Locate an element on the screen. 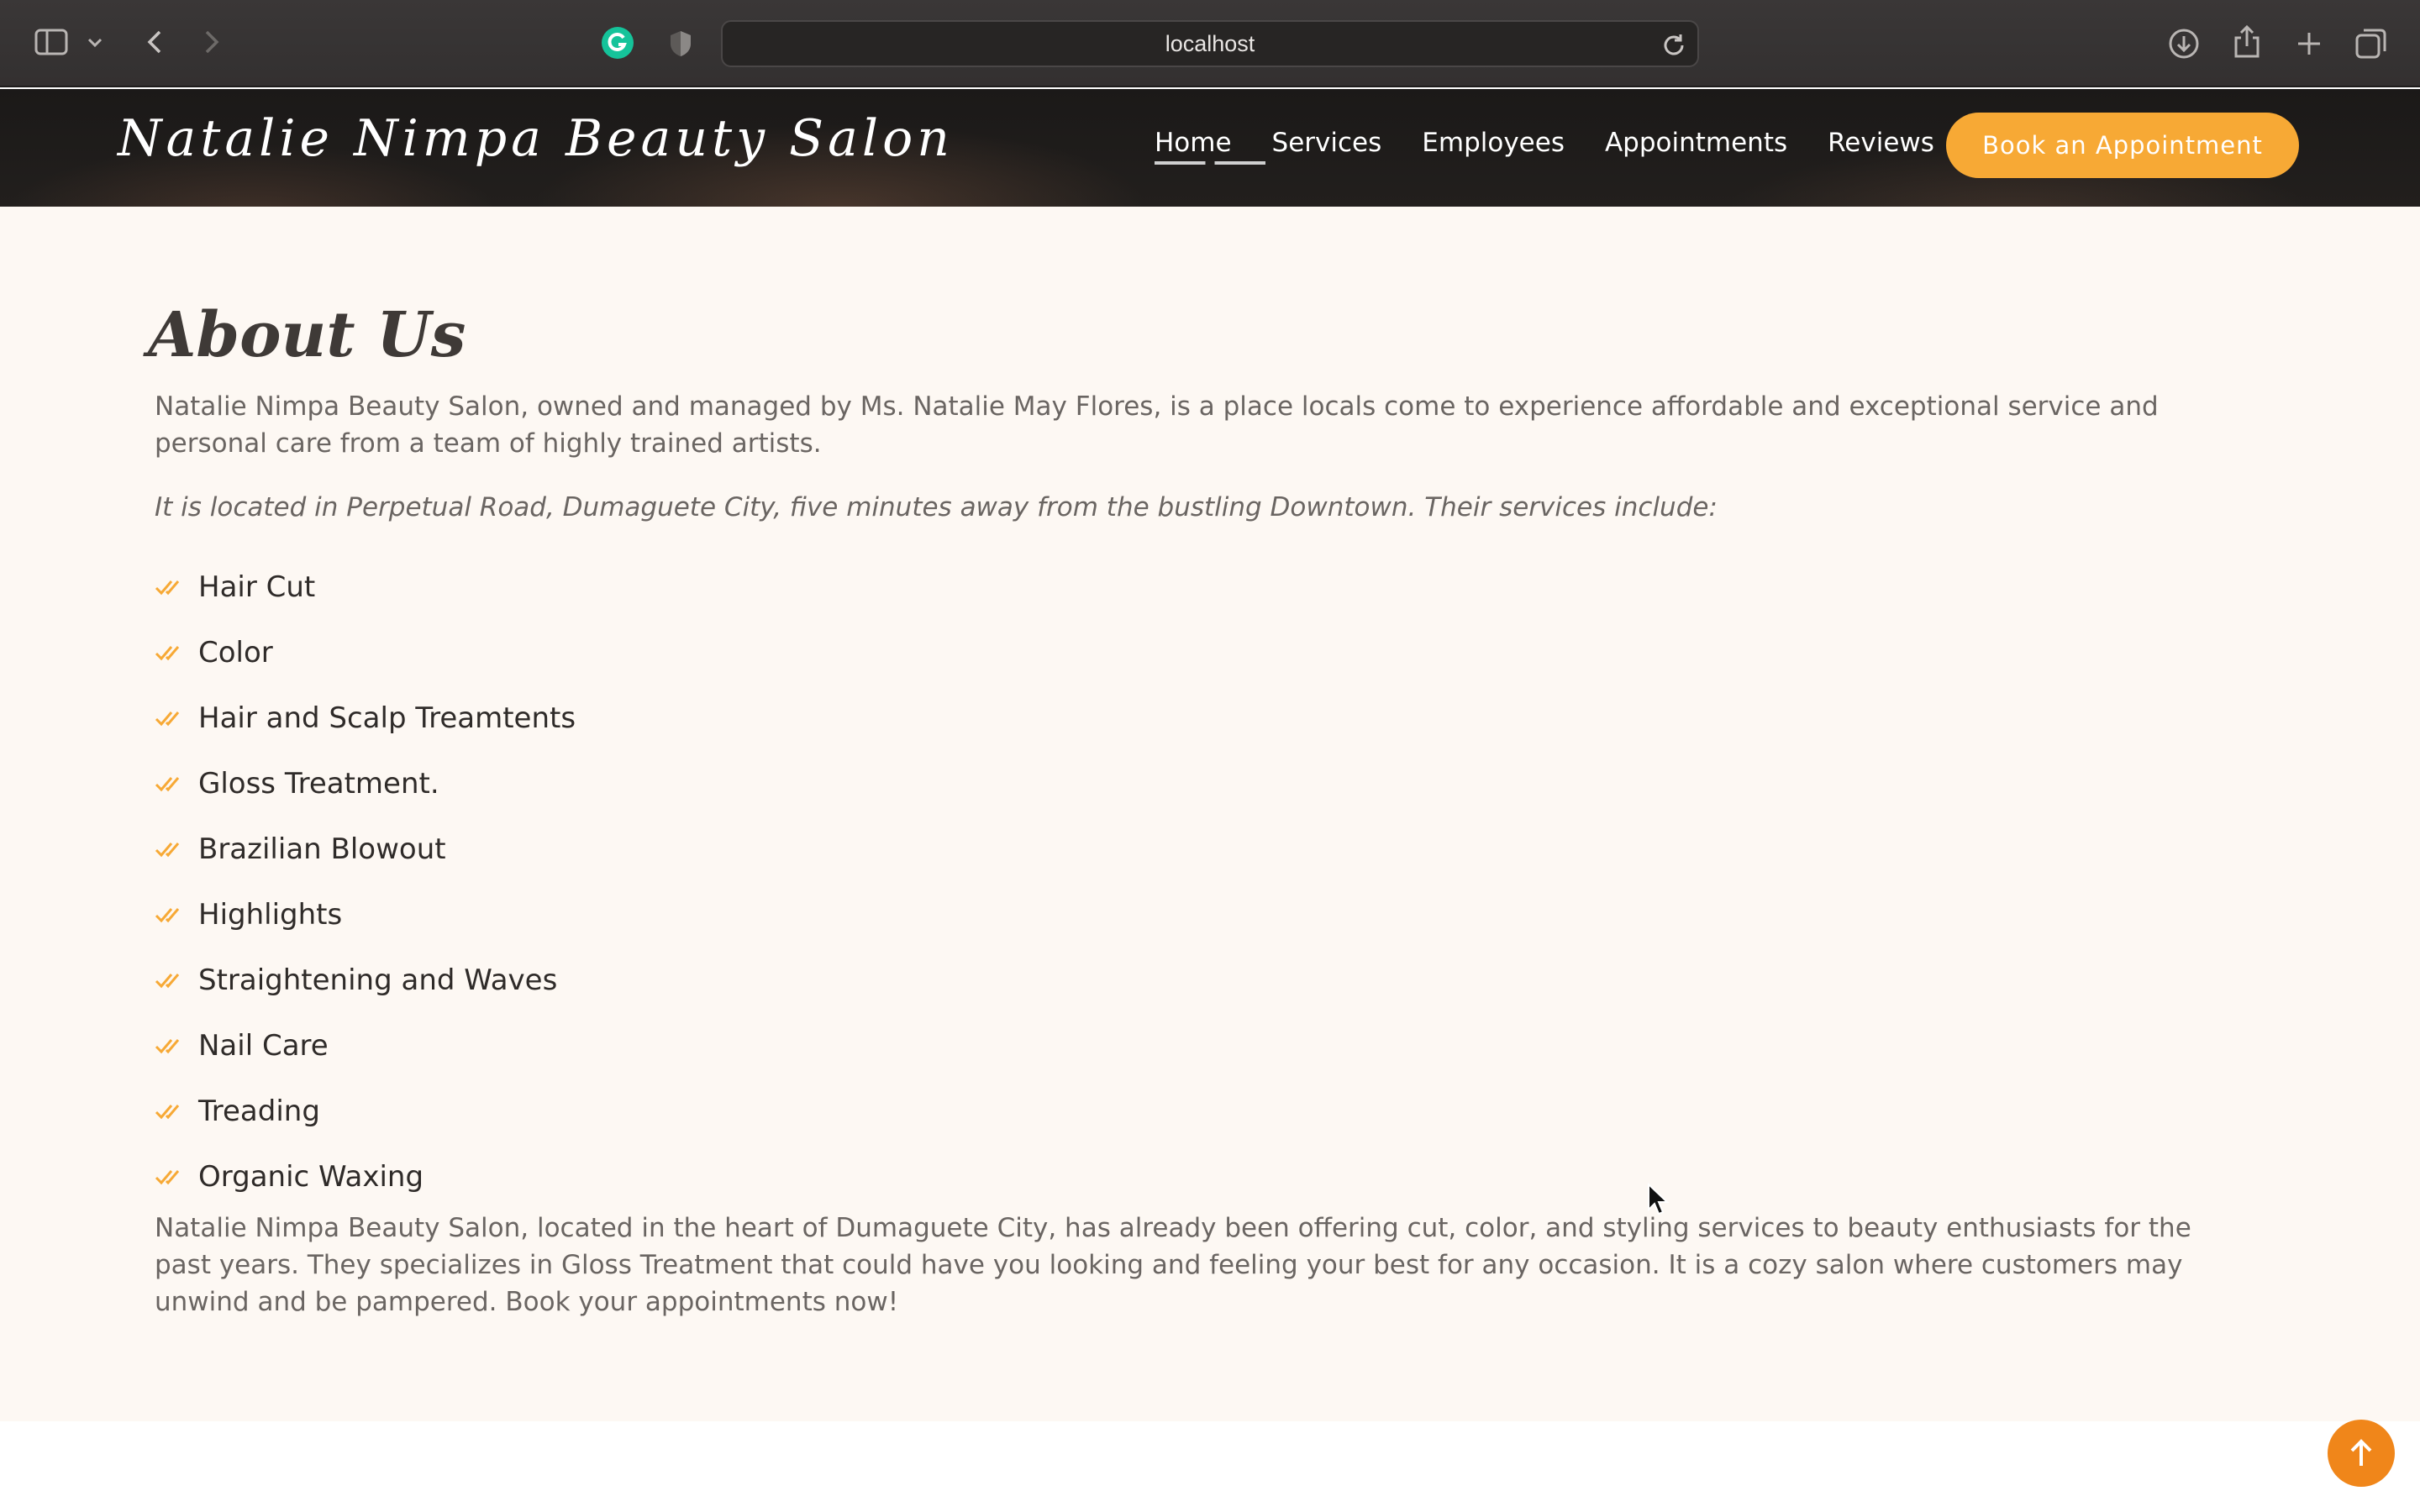 Image resolution: width=2420 pixels, height=1512 pixels. arrow-up-icon is located at coordinates (2361, 1452).